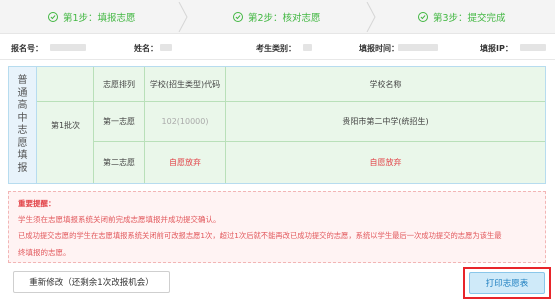  I want to click on modify-again-button: 重新修改（还剩余1次改报机会）, so click(91, 282).